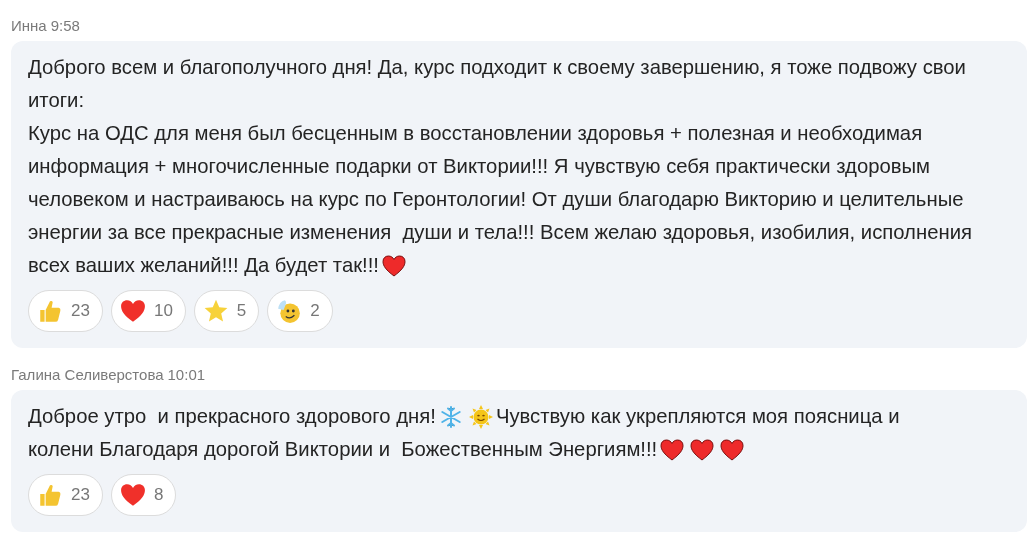  What do you see at coordinates (87, 374) in the screenshot?
I see `author-name: Галина Селиверстова` at bounding box center [87, 374].